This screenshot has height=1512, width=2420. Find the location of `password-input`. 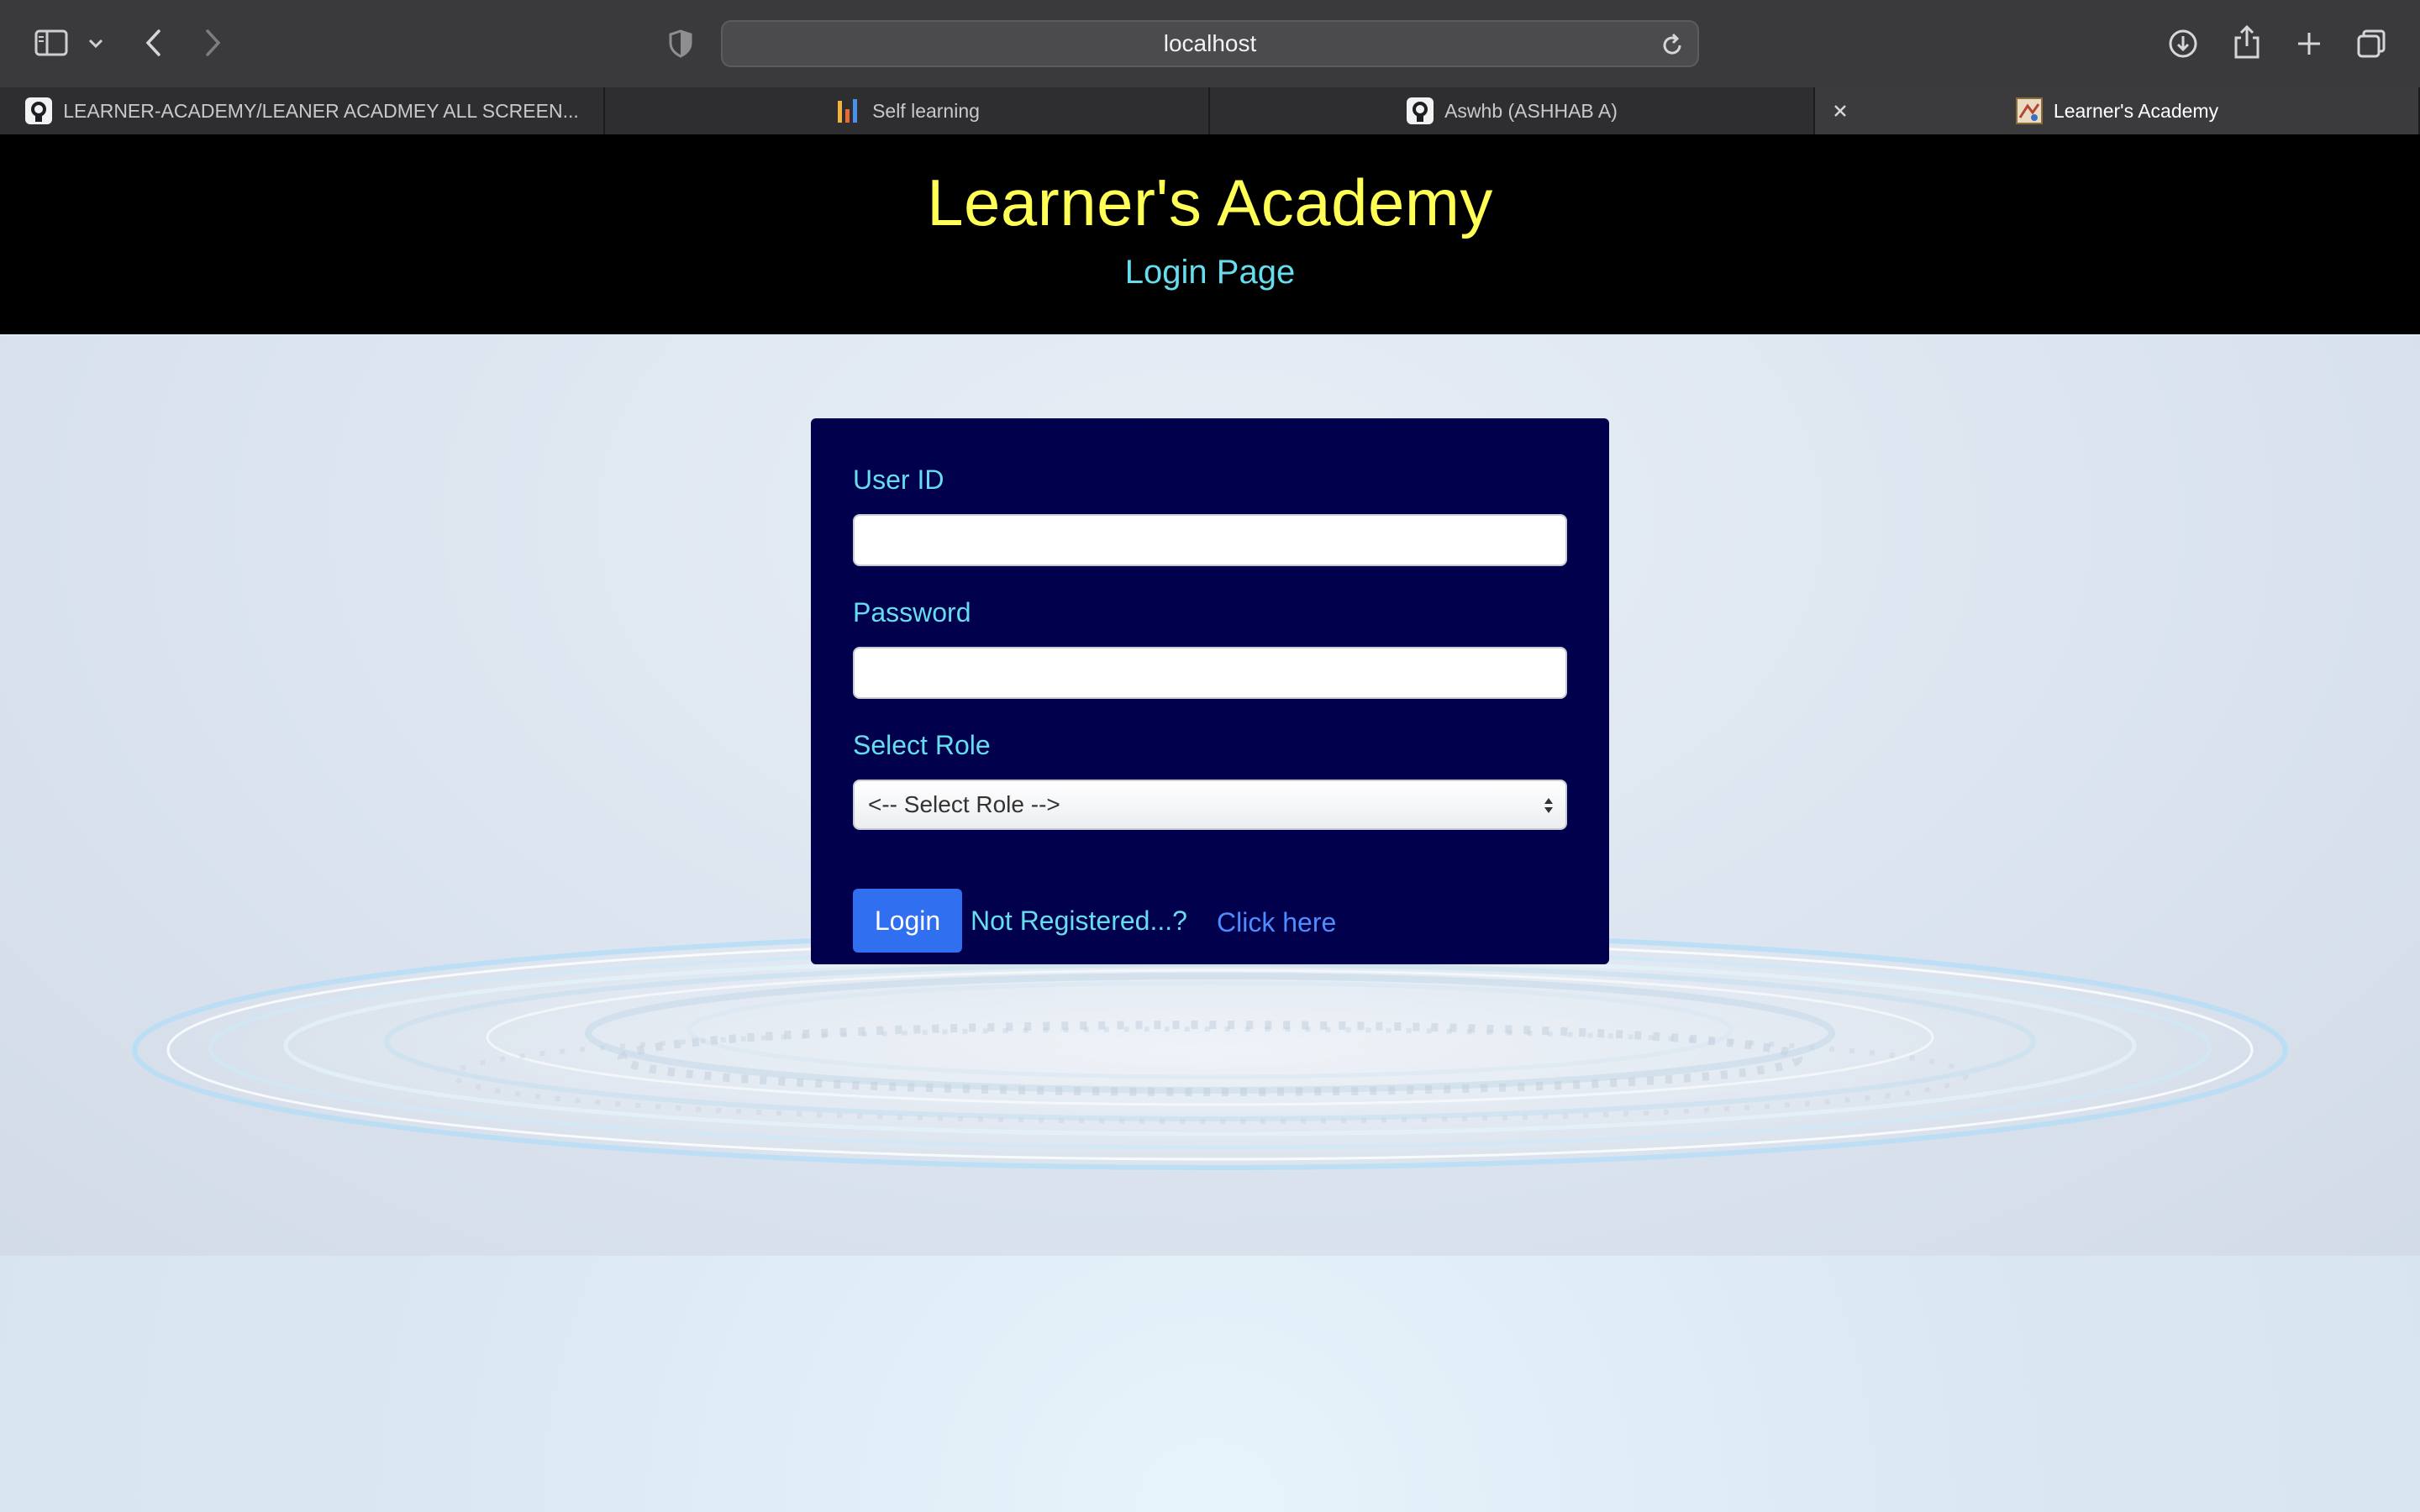

password-input is located at coordinates (1210, 673).